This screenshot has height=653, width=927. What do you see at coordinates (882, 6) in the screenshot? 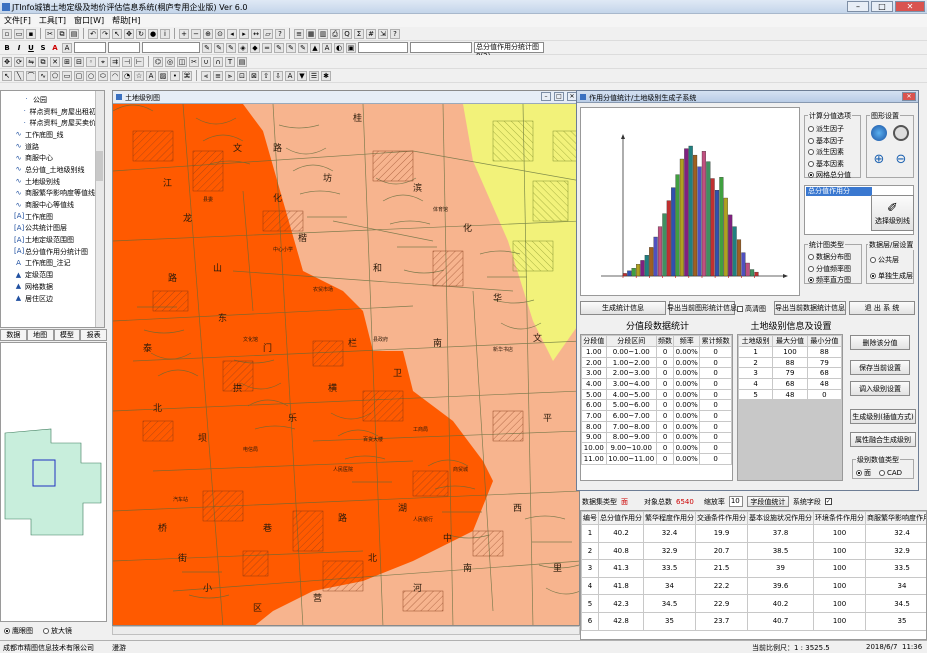
I see `maximize-button: □` at bounding box center [882, 6].